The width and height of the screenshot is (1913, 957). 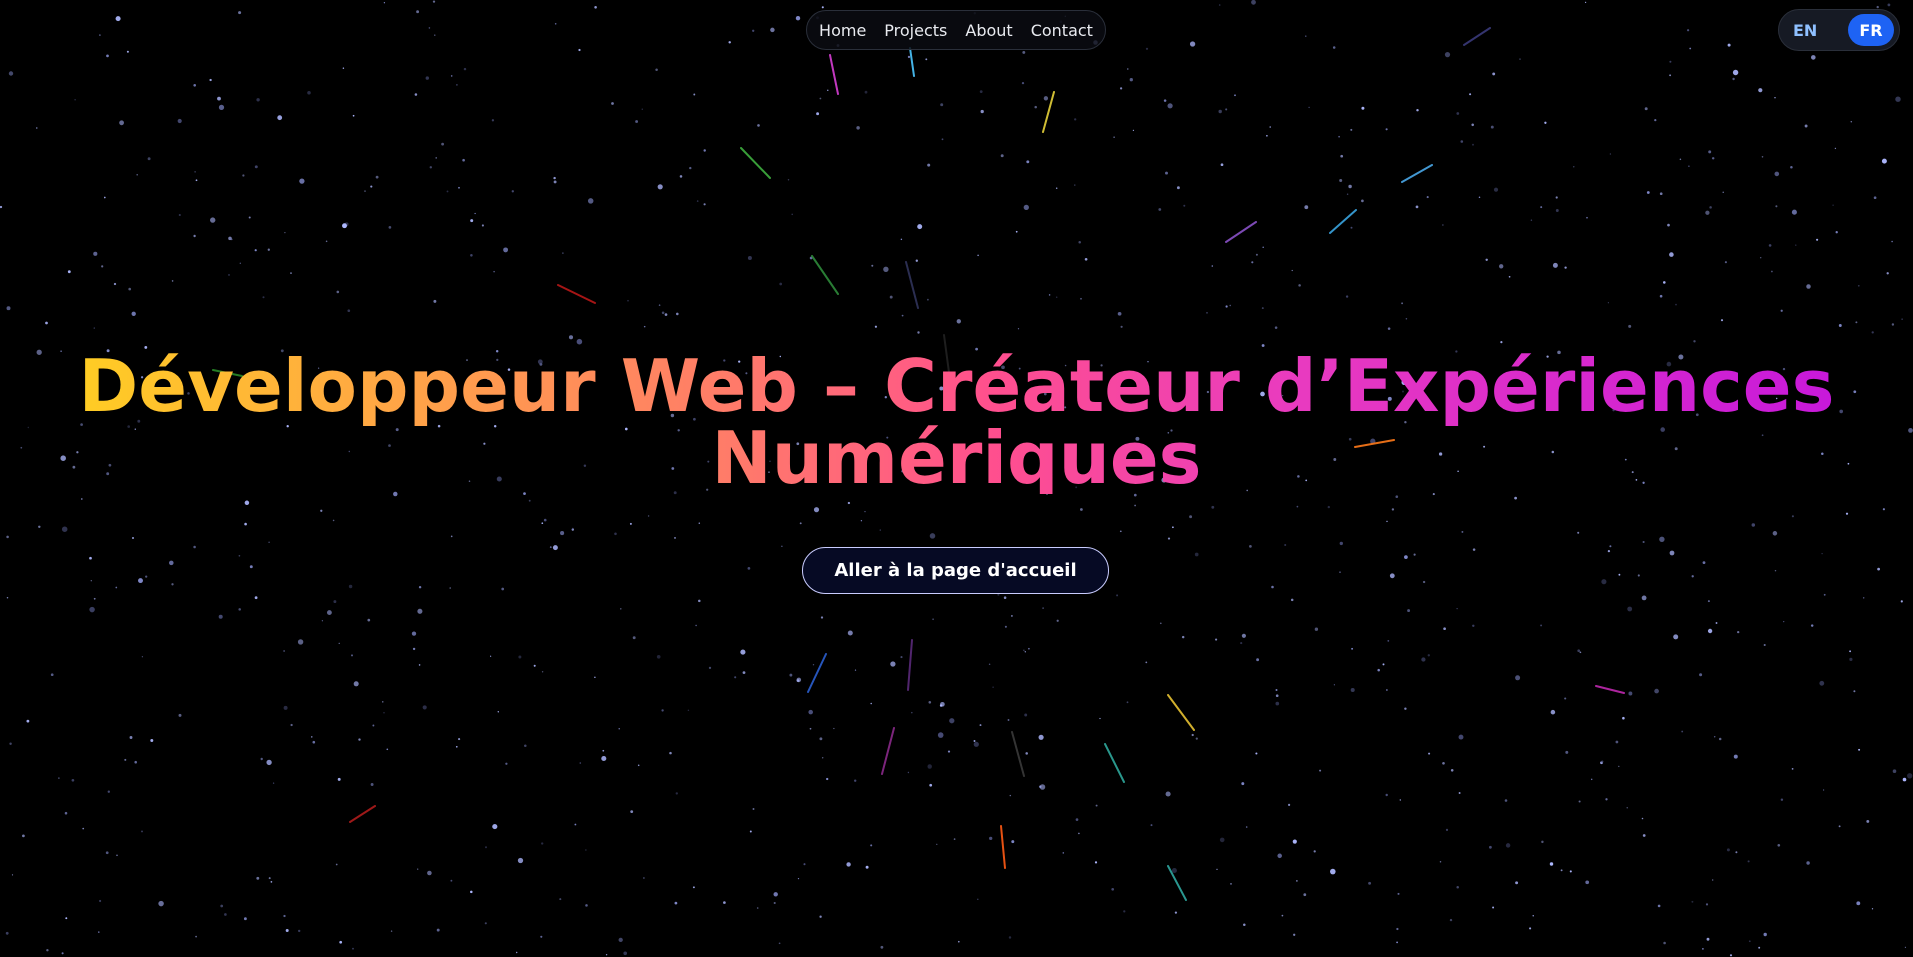 What do you see at coordinates (1805, 30) in the screenshot?
I see `language-option-en: EN` at bounding box center [1805, 30].